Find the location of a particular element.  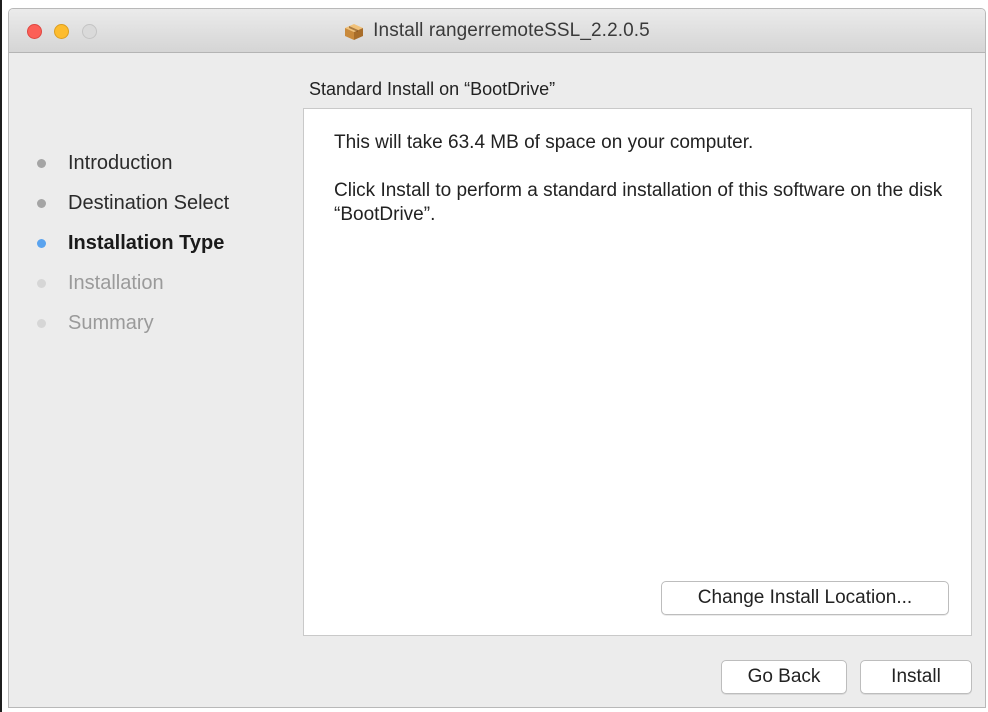

step-label: Installation Type is located at coordinates (146, 242).